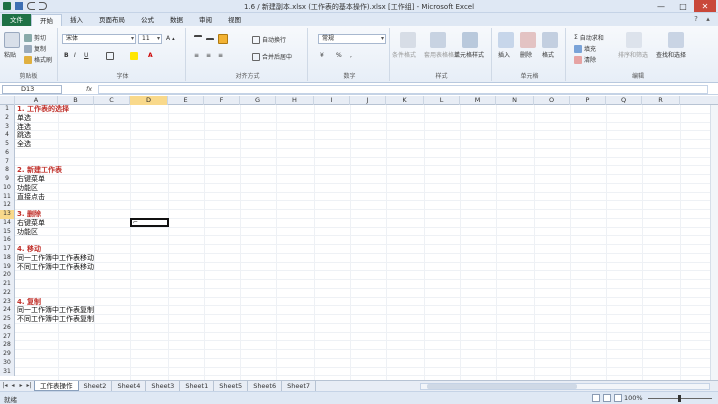  What do you see at coordinates (442, 100) in the screenshot?
I see `column-header-l: L` at bounding box center [442, 100].